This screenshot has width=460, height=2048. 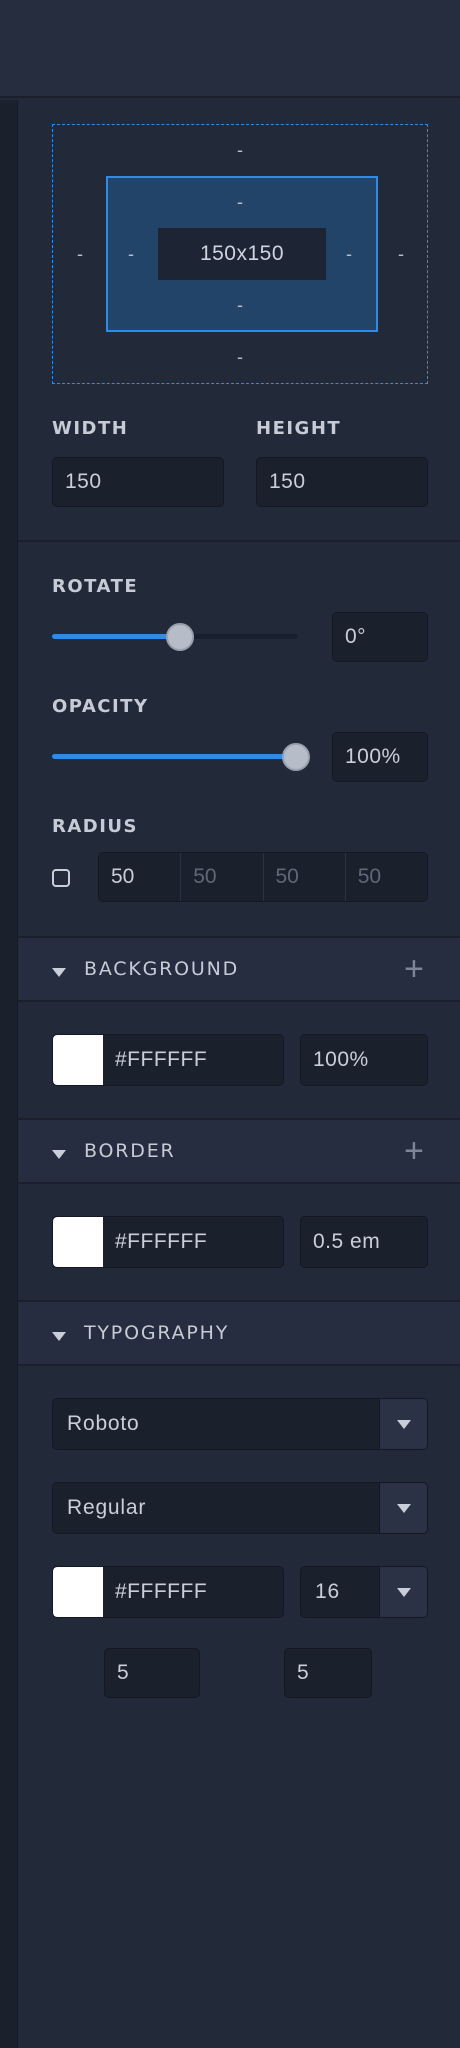 What do you see at coordinates (380, 637) in the screenshot?
I see `rotate-input: 0°` at bounding box center [380, 637].